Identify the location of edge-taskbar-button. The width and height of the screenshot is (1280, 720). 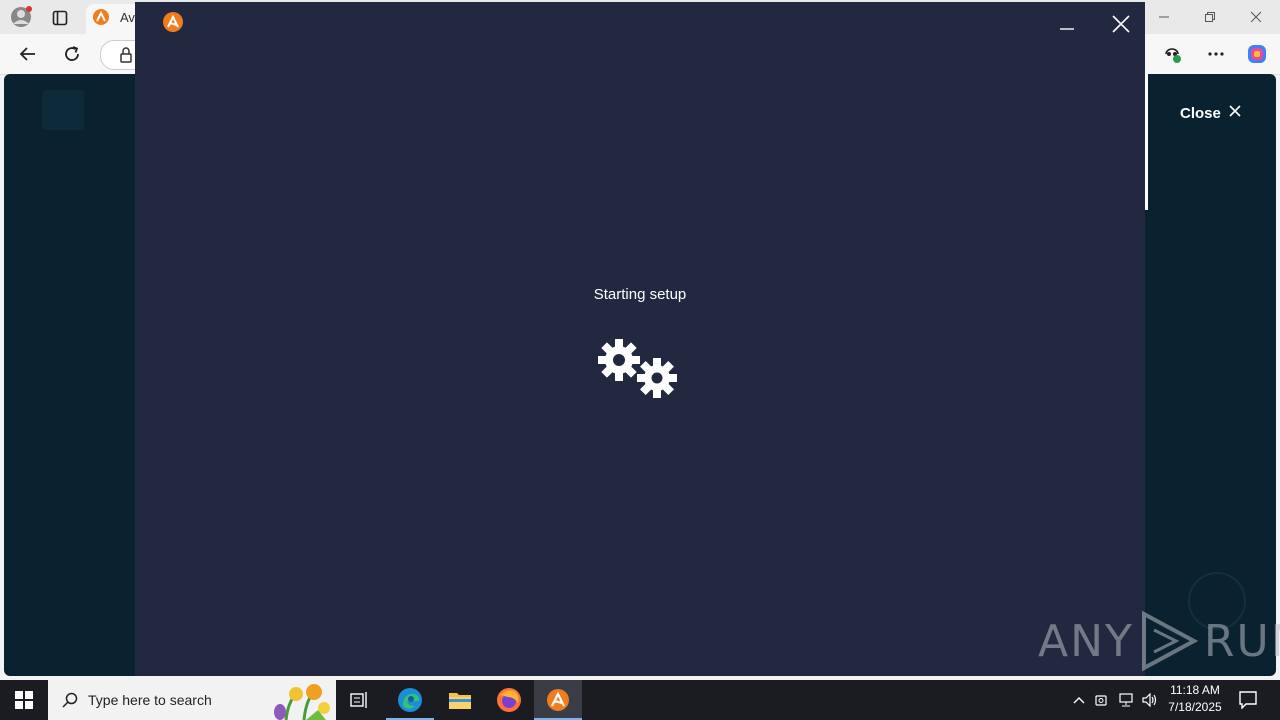
(410, 700).